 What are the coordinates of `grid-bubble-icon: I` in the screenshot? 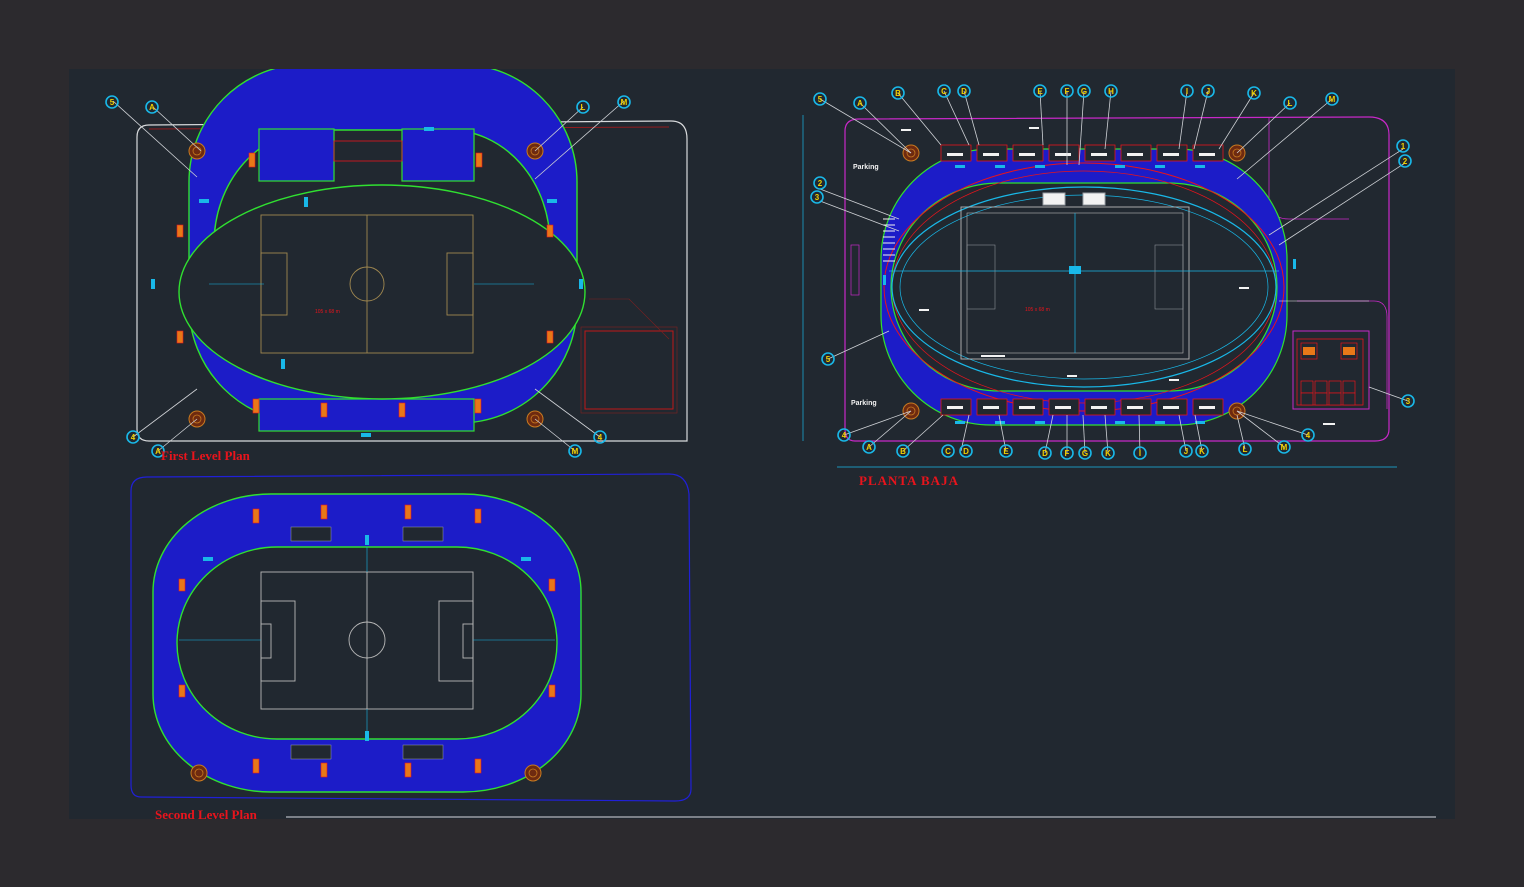 It's located at (1140, 453).